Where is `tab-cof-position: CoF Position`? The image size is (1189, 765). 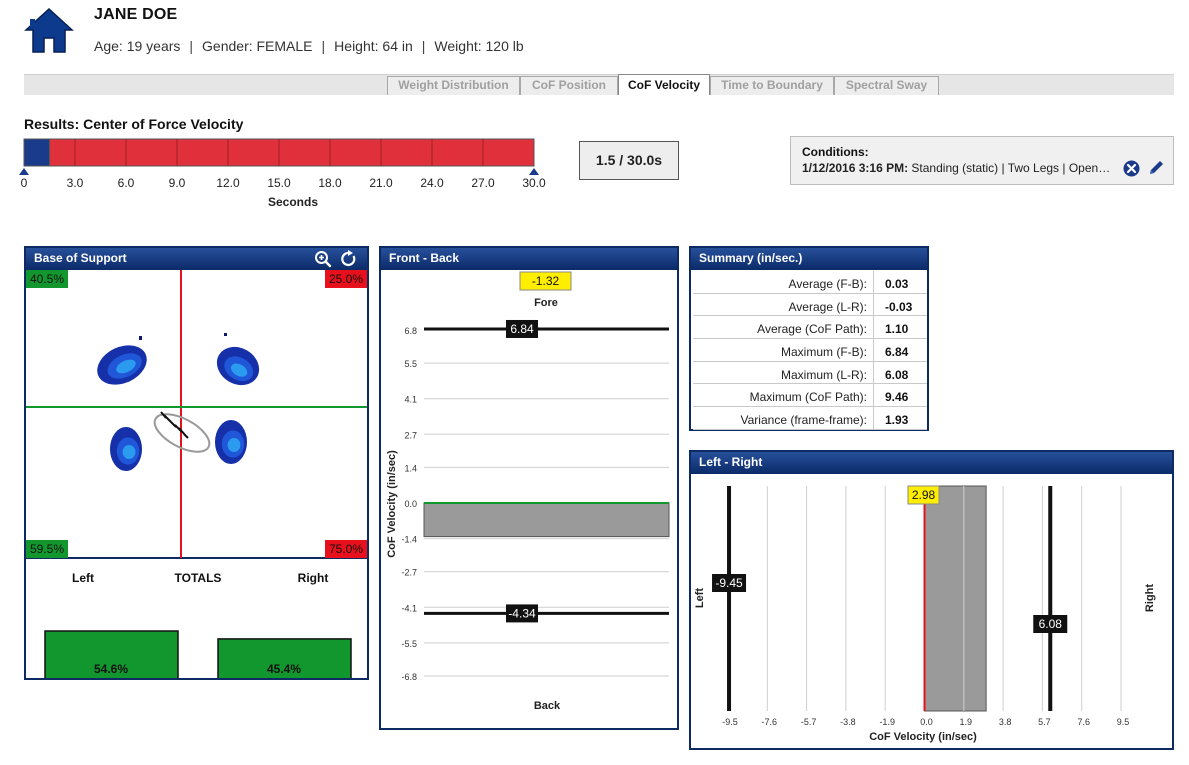 tab-cof-position: CoF Position is located at coordinates (569, 85).